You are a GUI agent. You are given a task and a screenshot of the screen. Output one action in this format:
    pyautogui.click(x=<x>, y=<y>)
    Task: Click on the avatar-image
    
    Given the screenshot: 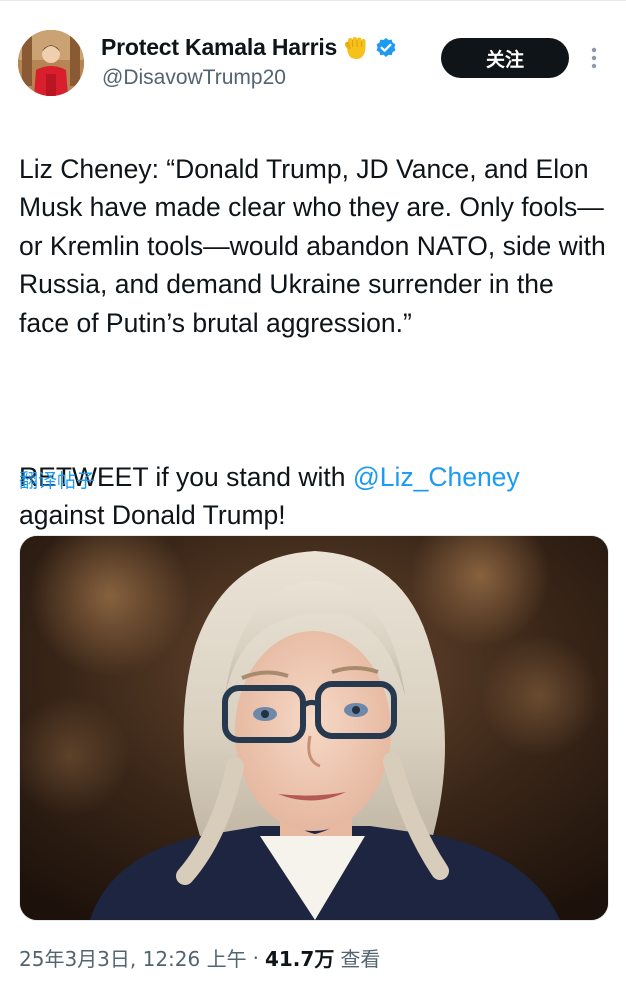 What is the action you would take?
    pyautogui.click(x=51, y=63)
    